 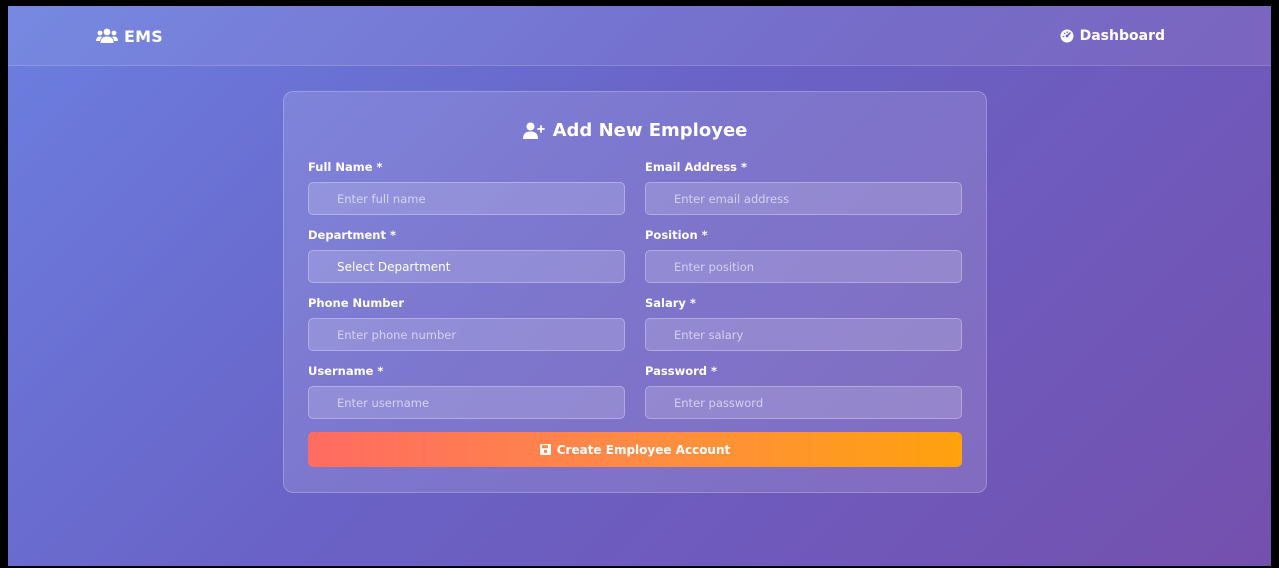 I want to click on position-label: Position *, so click(x=676, y=235).